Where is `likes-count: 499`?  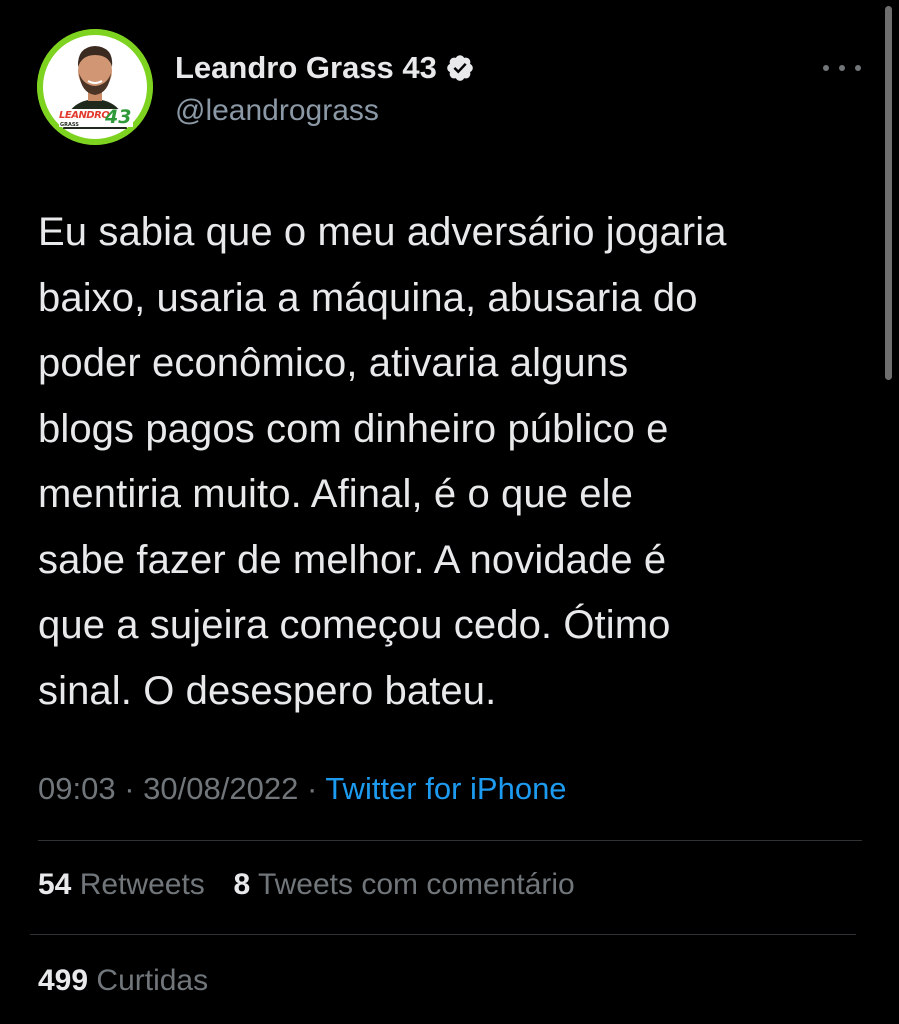 likes-count: 499 is located at coordinates (63, 980).